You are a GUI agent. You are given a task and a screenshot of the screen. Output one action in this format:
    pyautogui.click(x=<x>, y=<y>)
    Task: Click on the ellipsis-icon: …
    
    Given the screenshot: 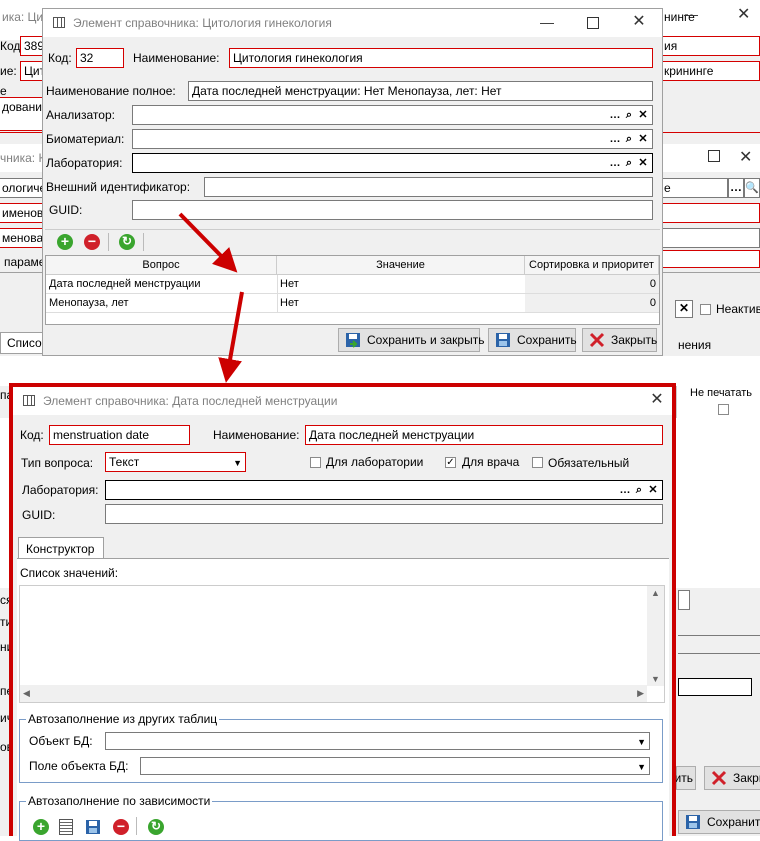 What is the action you would take?
    pyautogui.click(x=625, y=490)
    